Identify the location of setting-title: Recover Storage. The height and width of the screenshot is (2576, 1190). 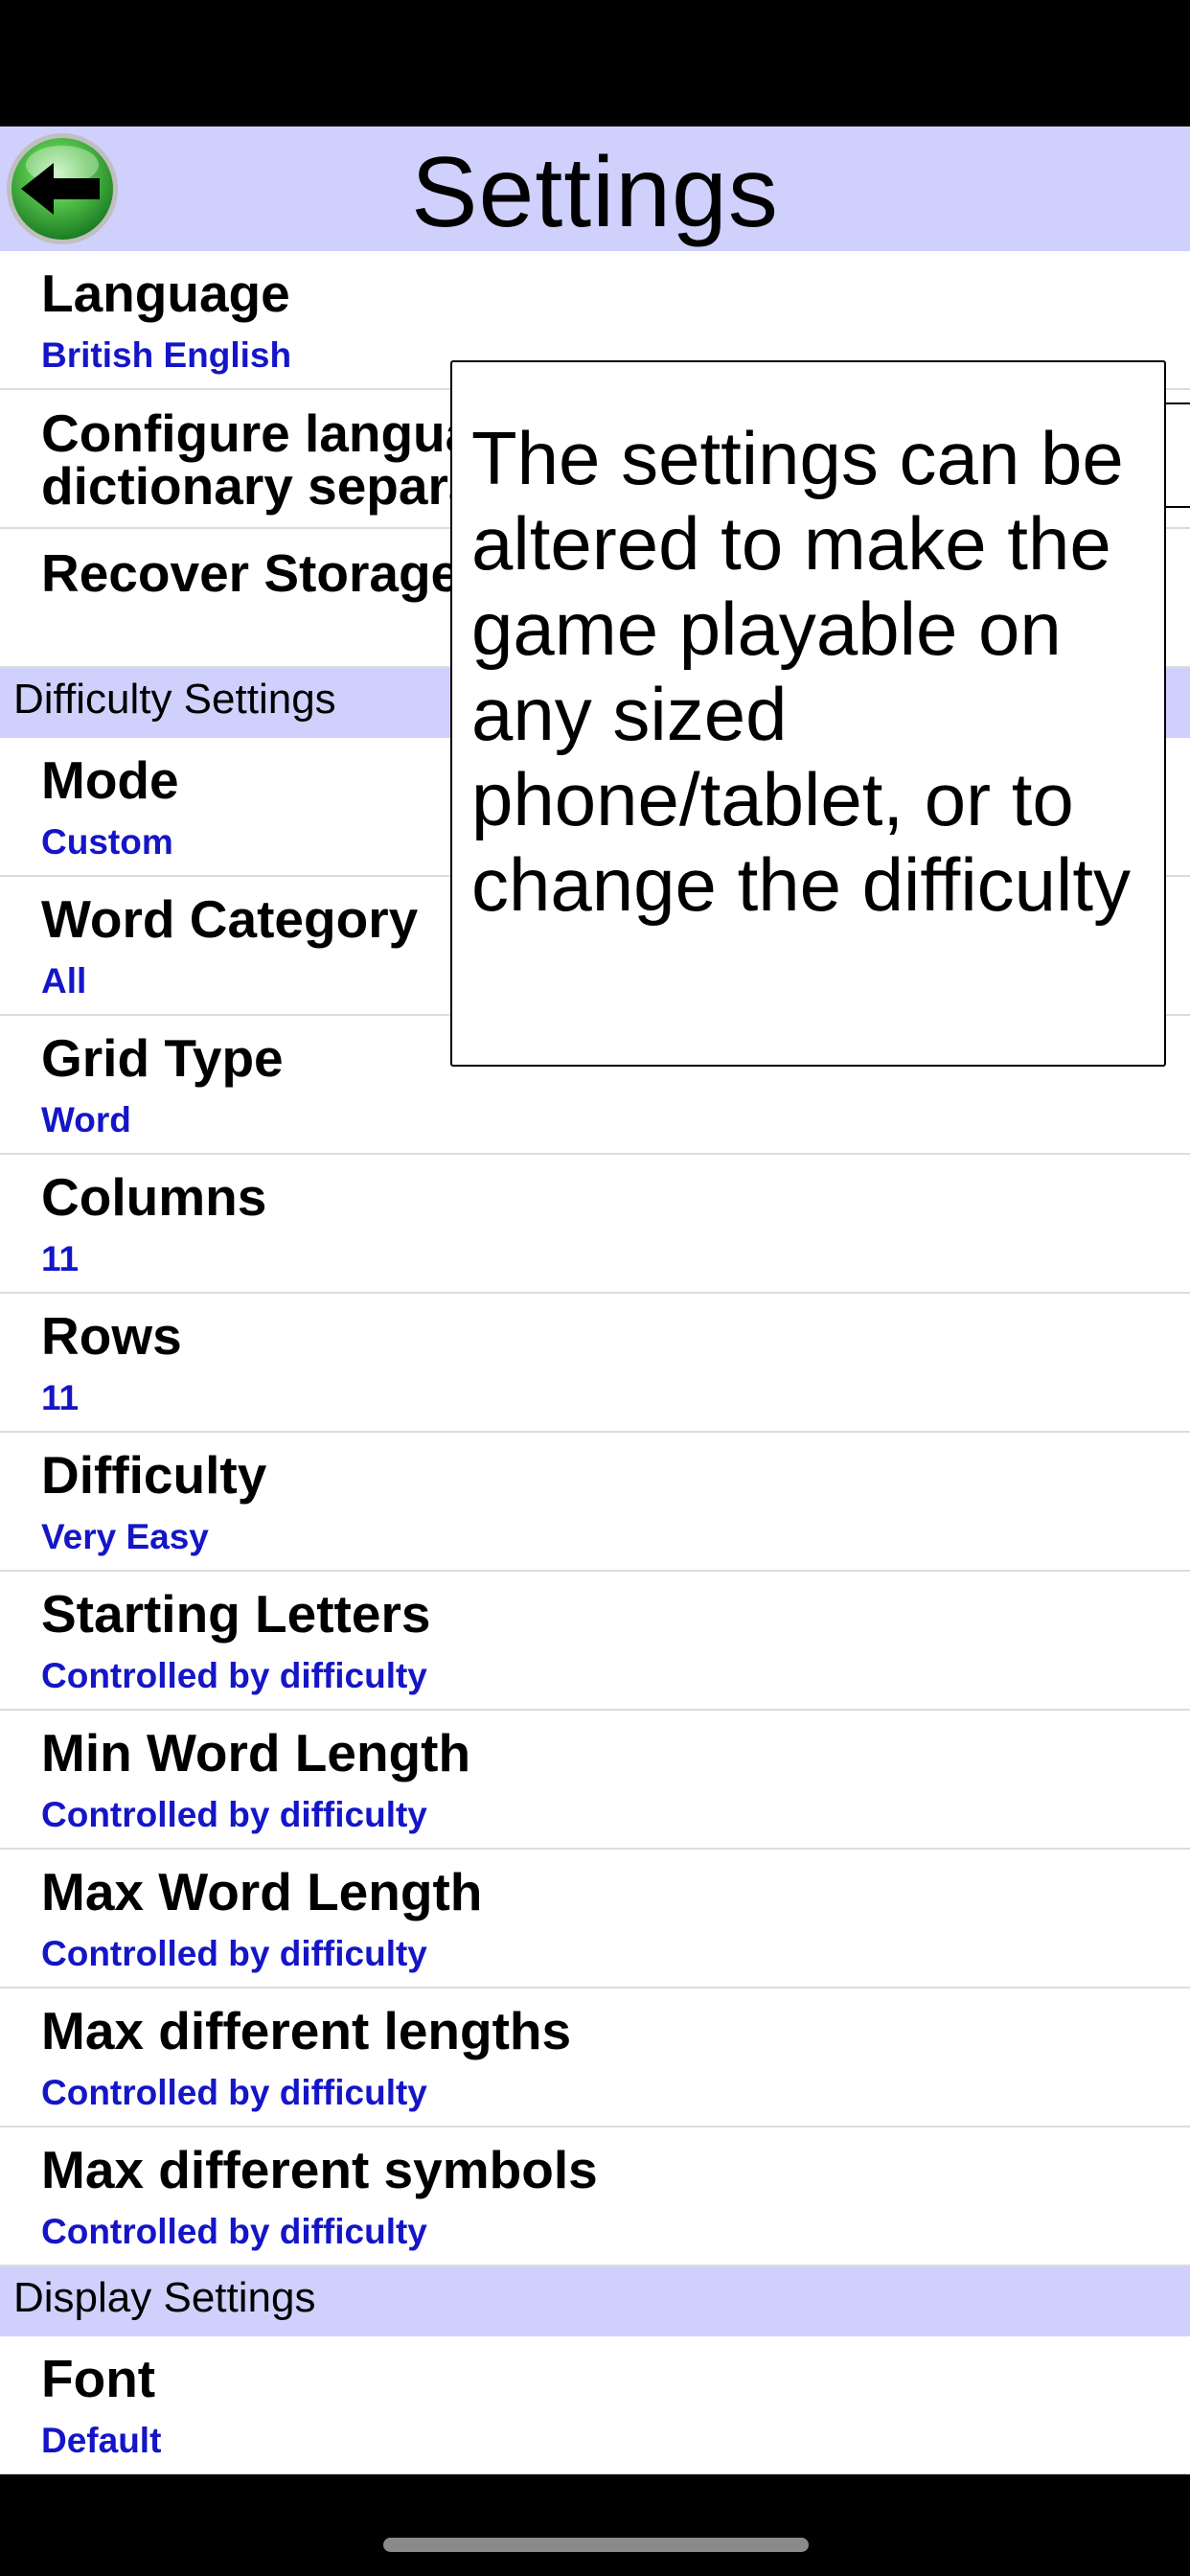
(251, 573).